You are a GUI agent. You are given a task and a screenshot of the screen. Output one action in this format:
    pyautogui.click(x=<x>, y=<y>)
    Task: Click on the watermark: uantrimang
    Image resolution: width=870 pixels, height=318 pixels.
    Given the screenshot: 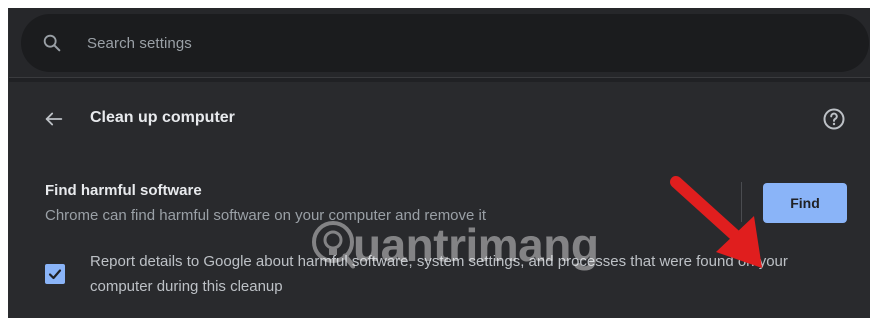 What is the action you would take?
    pyautogui.click(x=456, y=249)
    